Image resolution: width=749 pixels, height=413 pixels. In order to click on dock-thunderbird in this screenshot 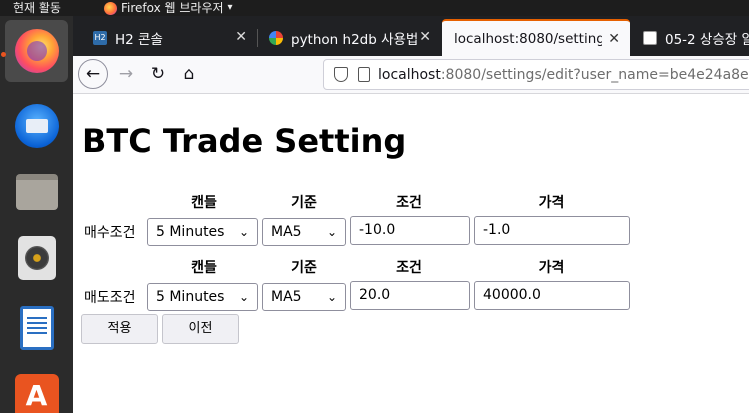, I will do `click(36, 126)`.